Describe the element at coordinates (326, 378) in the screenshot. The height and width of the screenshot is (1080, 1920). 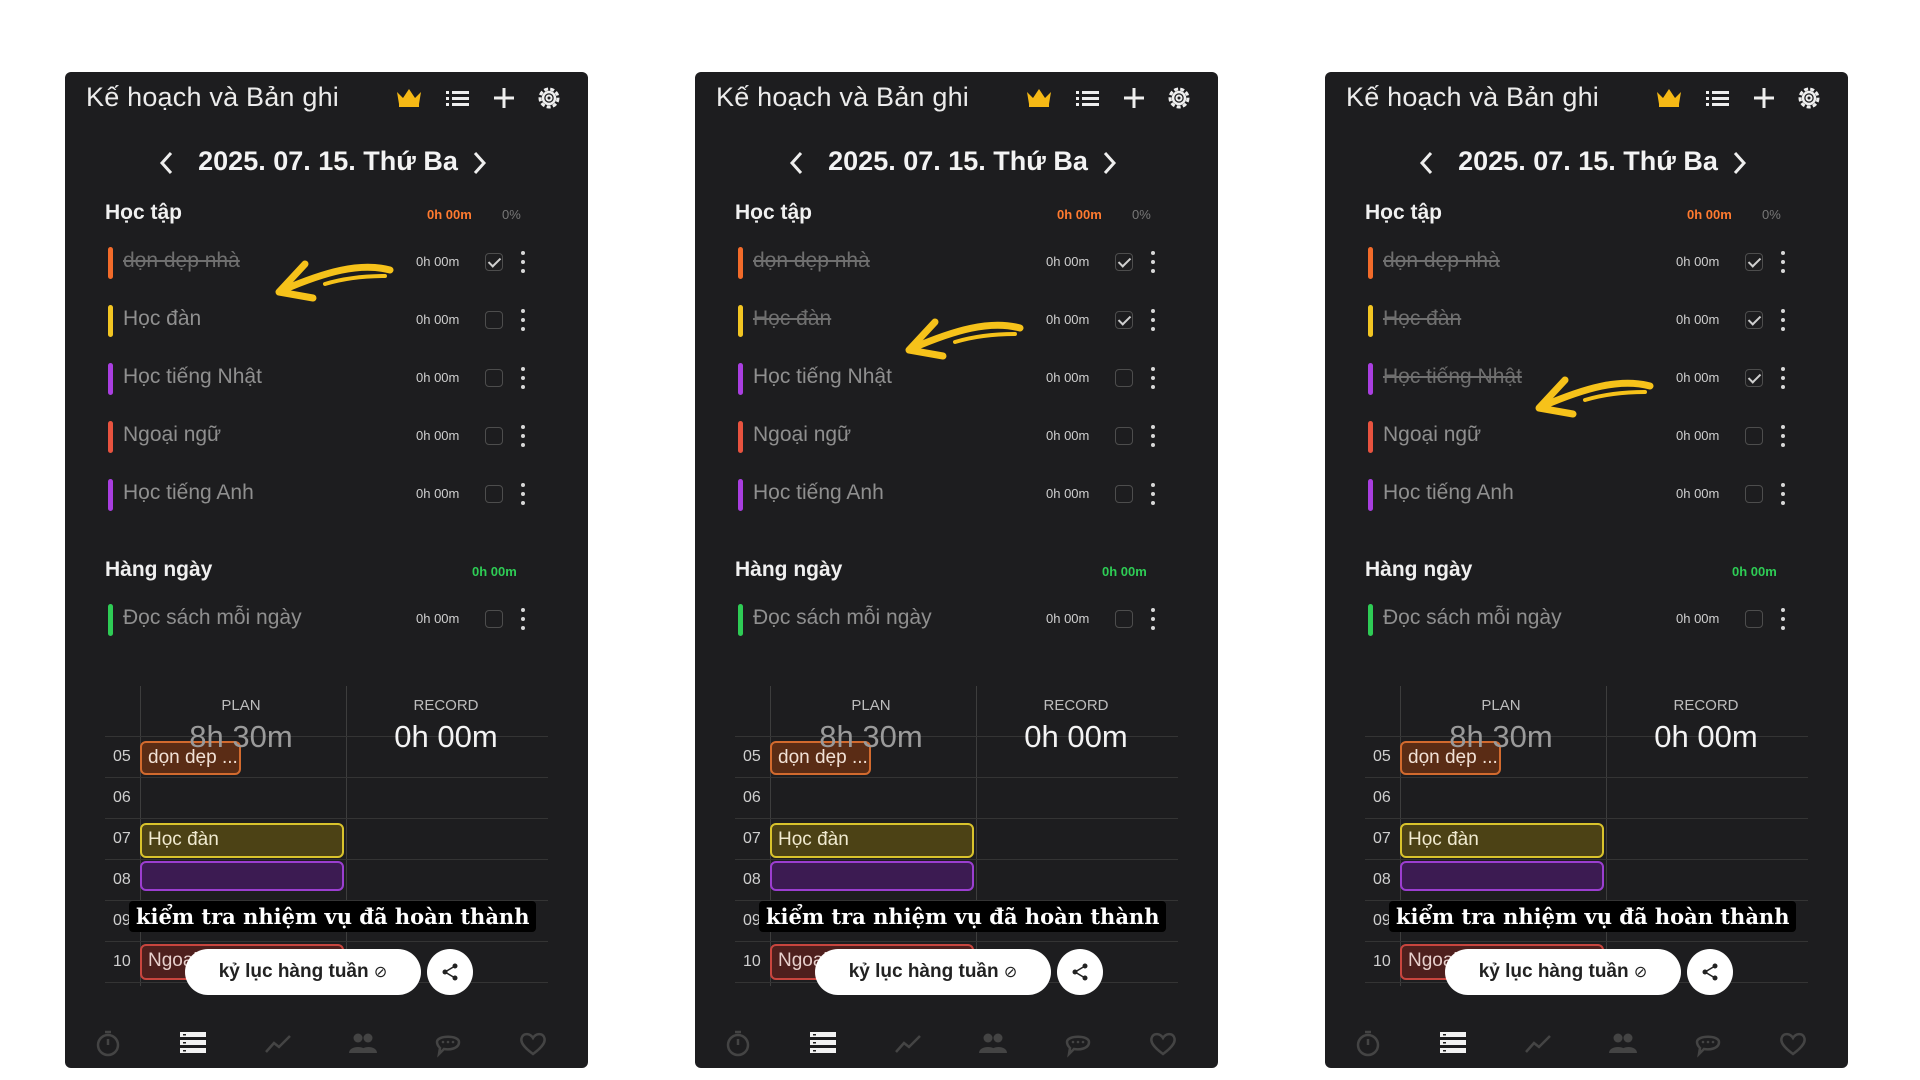
I see `task-row: Học tiếng Nhật 0h 00m` at that location.